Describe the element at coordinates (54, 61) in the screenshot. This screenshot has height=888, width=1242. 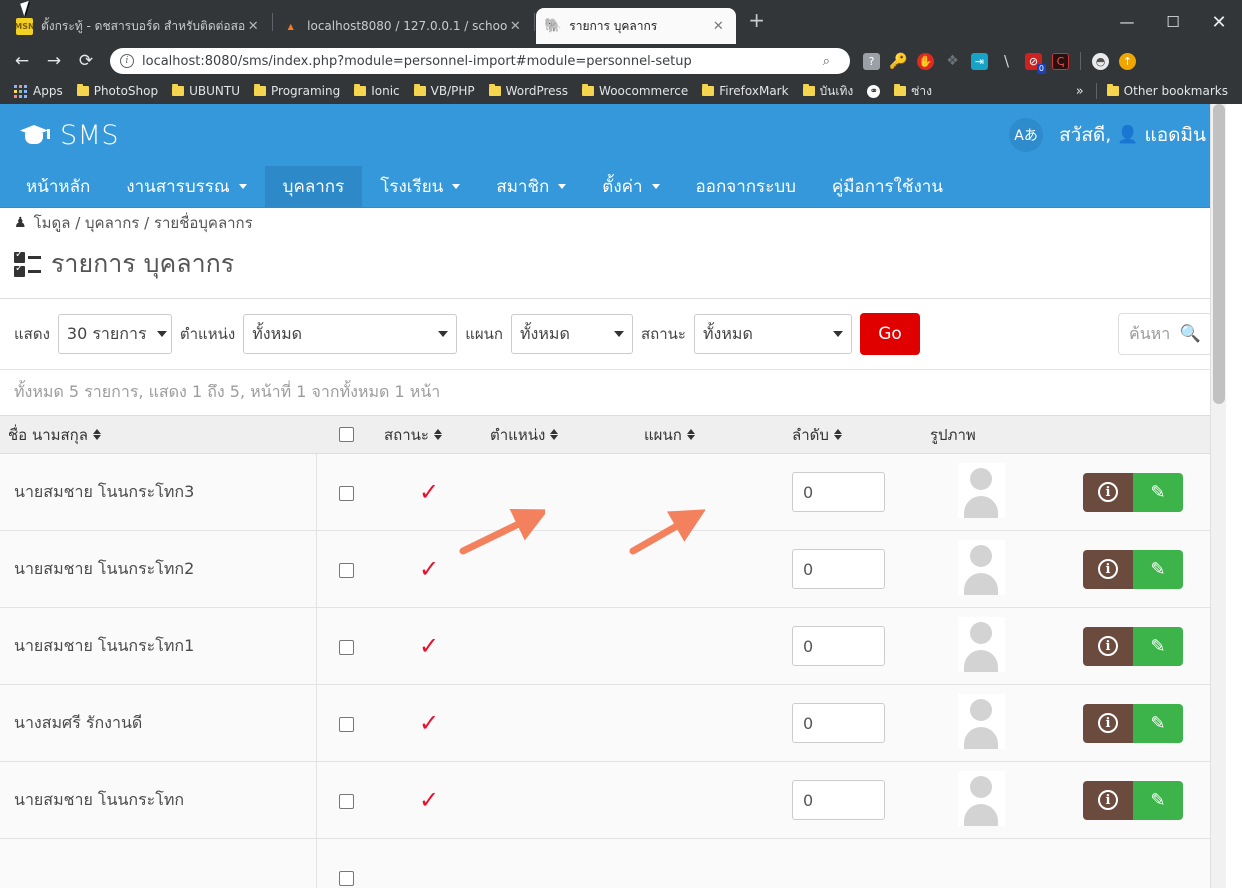
I see `forward-icon: →` at that location.